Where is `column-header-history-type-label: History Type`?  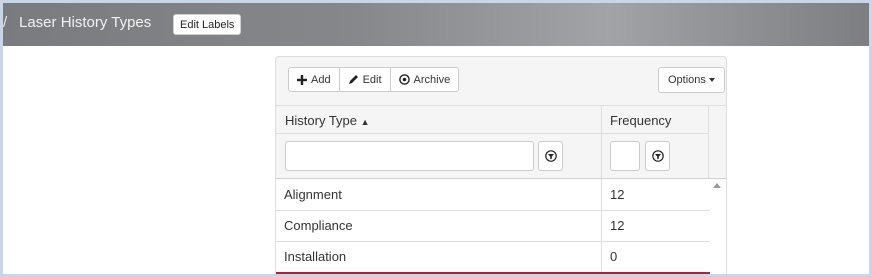
column-header-history-type-label: History Type is located at coordinates (321, 120).